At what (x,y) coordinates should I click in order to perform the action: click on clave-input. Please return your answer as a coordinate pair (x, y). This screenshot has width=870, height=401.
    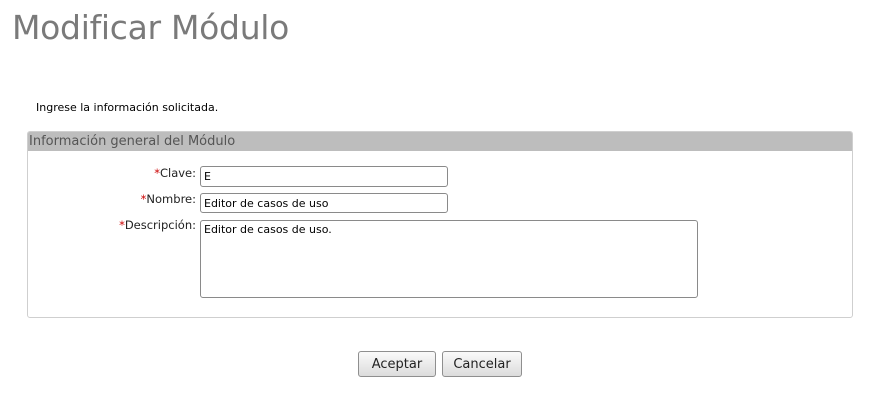
    Looking at the image, I should click on (324, 176).